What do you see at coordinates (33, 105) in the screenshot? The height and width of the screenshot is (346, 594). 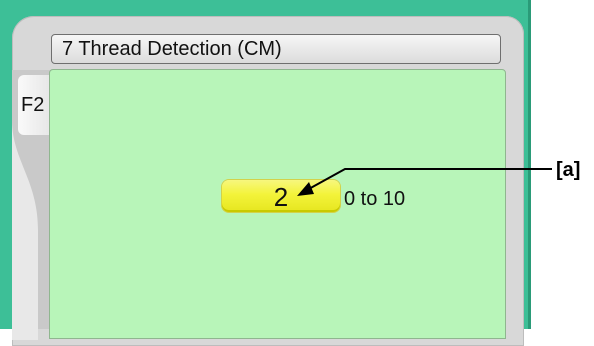 I see `tab-f2-label: F2` at bounding box center [33, 105].